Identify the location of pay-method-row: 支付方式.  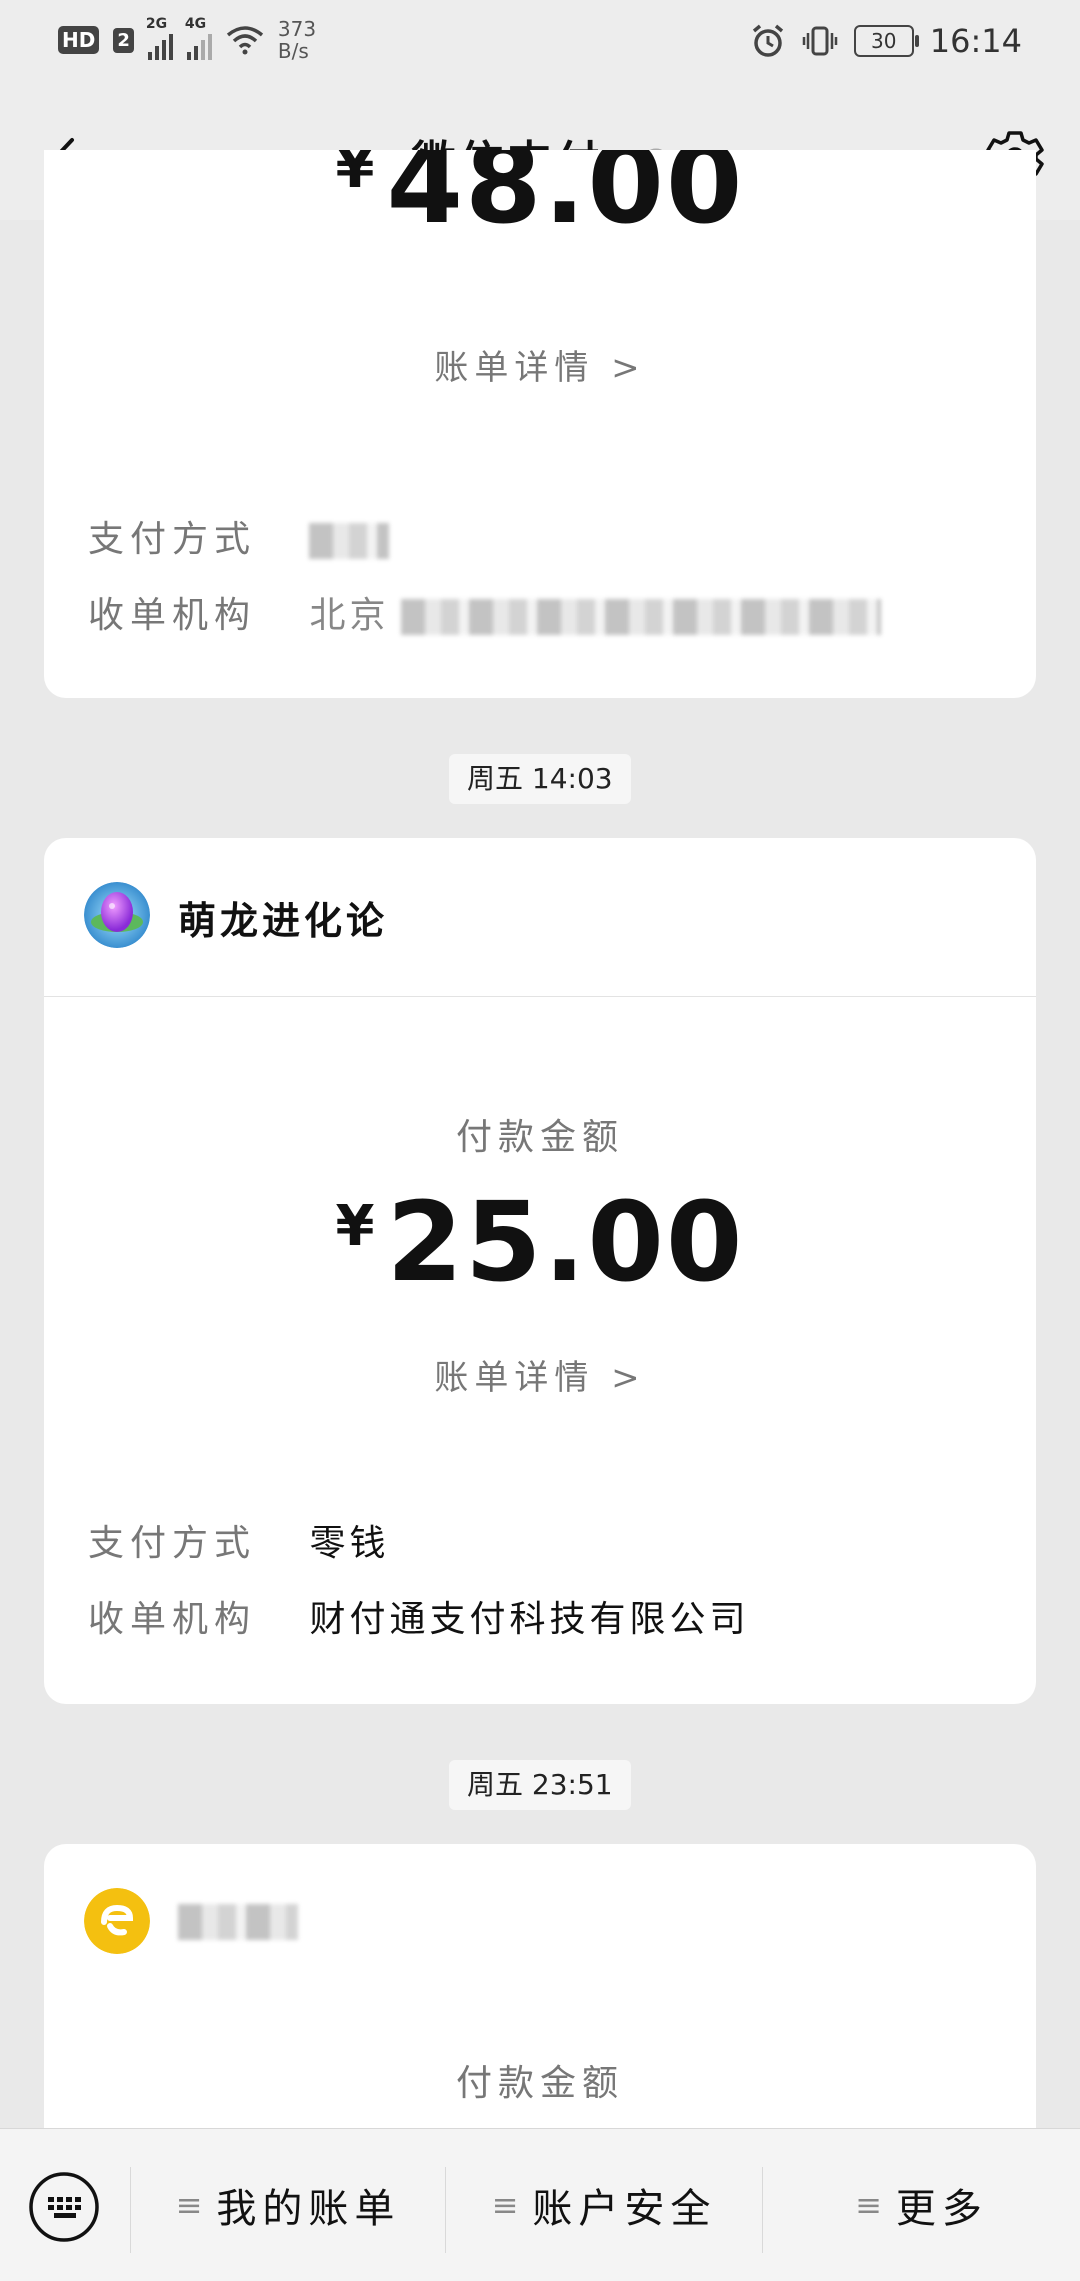
(239, 536).